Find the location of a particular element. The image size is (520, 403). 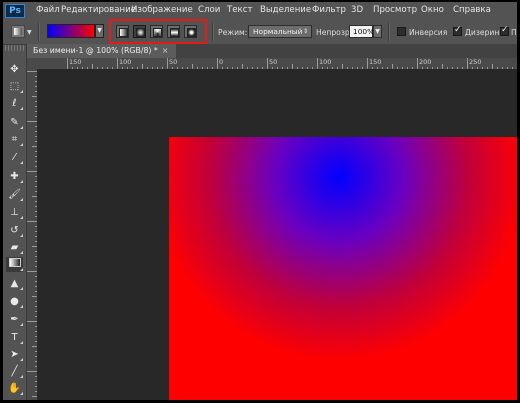

opacity-dropdown: ▼ is located at coordinates (377, 31).